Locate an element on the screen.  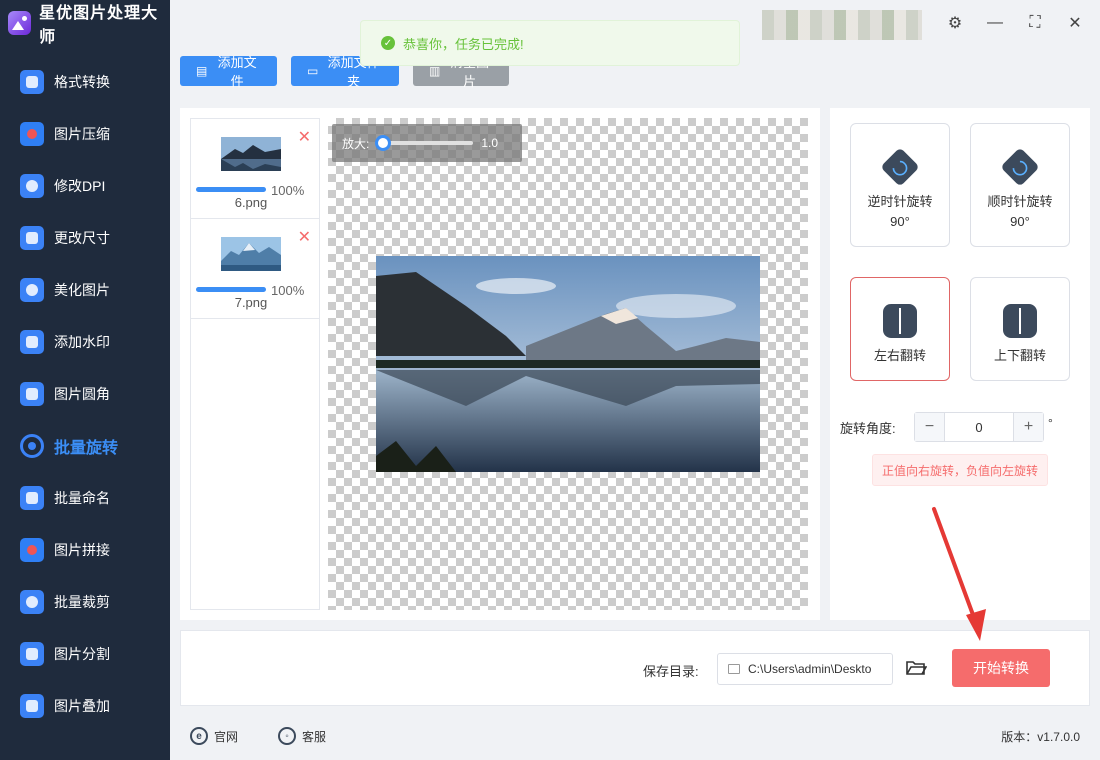
rename-icon is located at coordinates (32, 498).